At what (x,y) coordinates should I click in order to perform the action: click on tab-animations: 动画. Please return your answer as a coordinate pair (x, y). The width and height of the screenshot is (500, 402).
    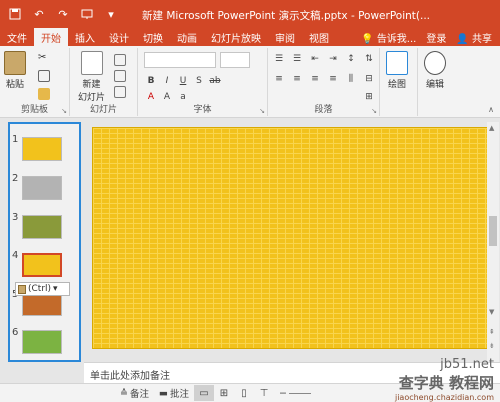
    Looking at the image, I should click on (187, 37).